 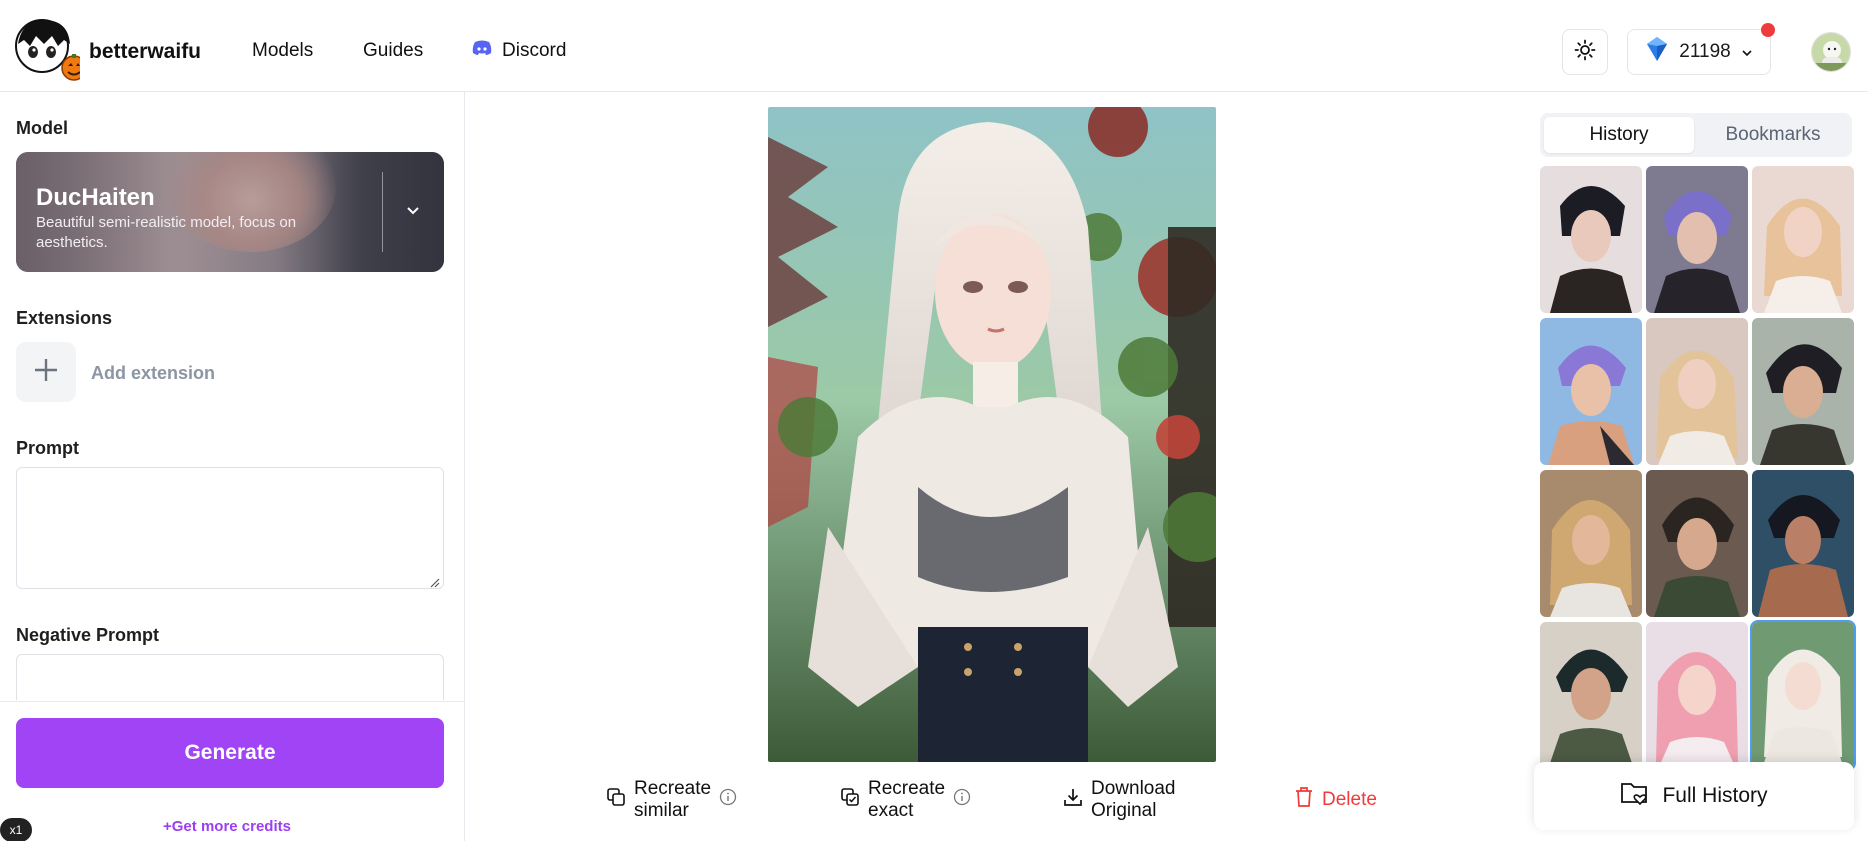 I want to click on folder-heart-icon, so click(x=1635, y=796).